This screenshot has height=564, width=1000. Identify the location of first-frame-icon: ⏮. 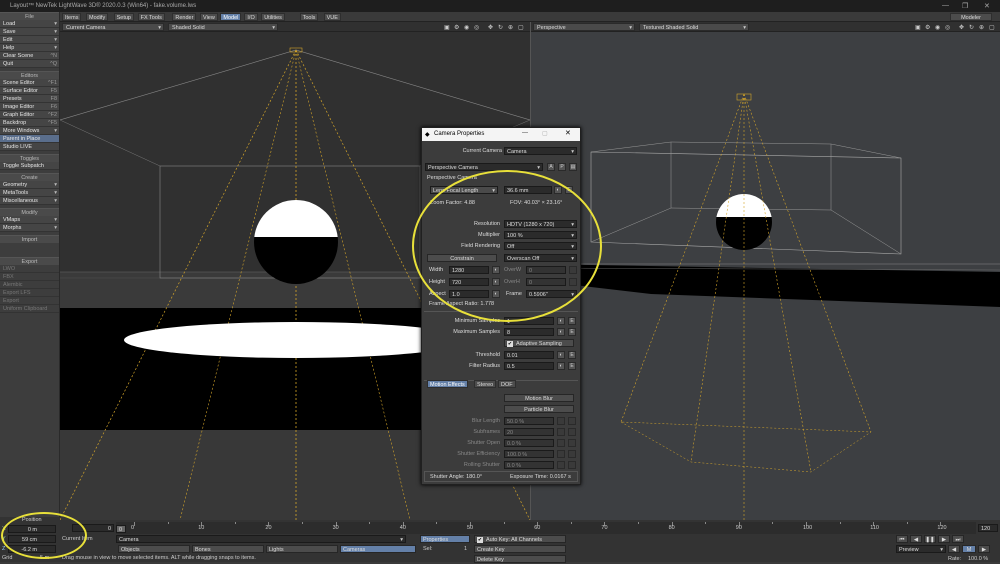
(902, 539).